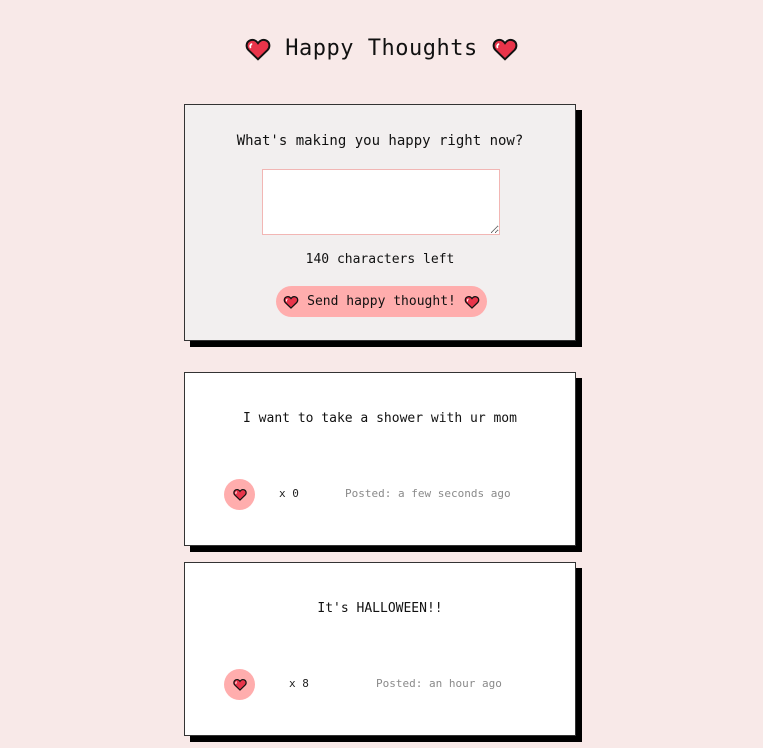 The image size is (763, 748). Describe the element at coordinates (381, 202) in the screenshot. I see `thought-input` at that location.